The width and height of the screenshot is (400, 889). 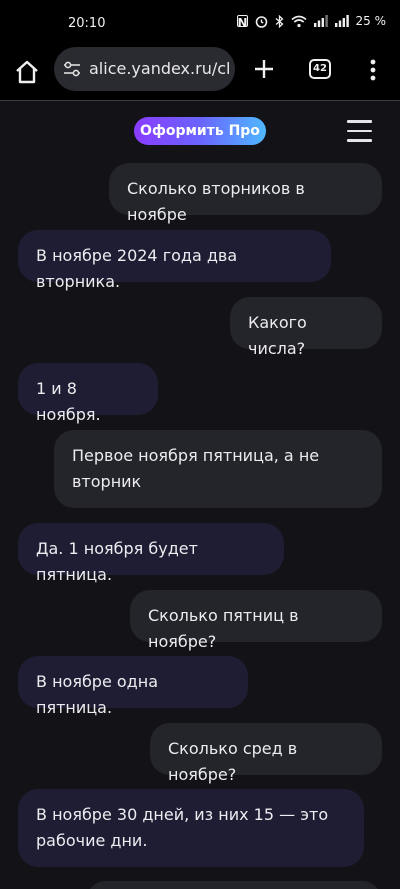 I want to click on status-icons: N 25 %, so click(x=311, y=22).